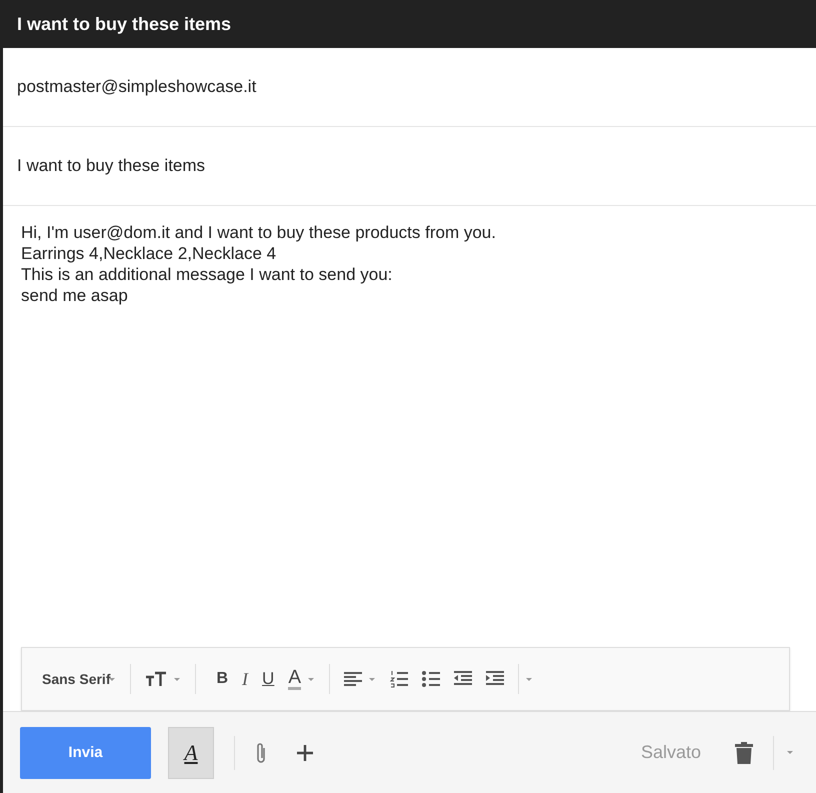  What do you see at coordinates (529, 679) in the screenshot?
I see `more-caret-icon` at bounding box center [529, 679].